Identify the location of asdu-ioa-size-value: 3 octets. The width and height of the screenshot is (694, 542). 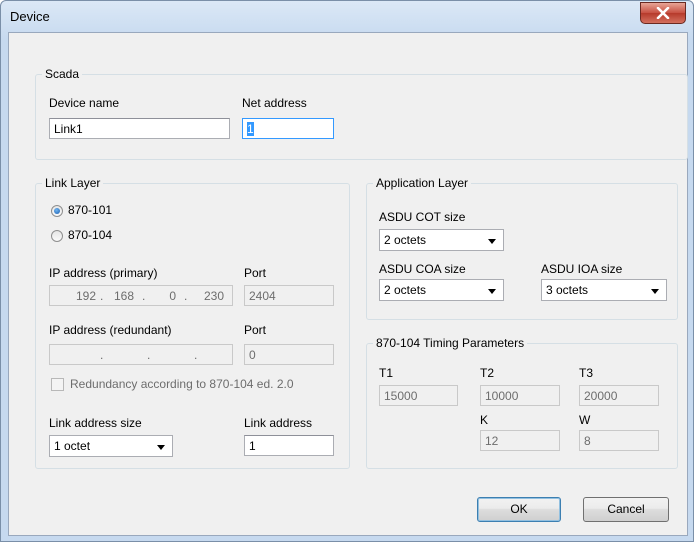
(567, 290).